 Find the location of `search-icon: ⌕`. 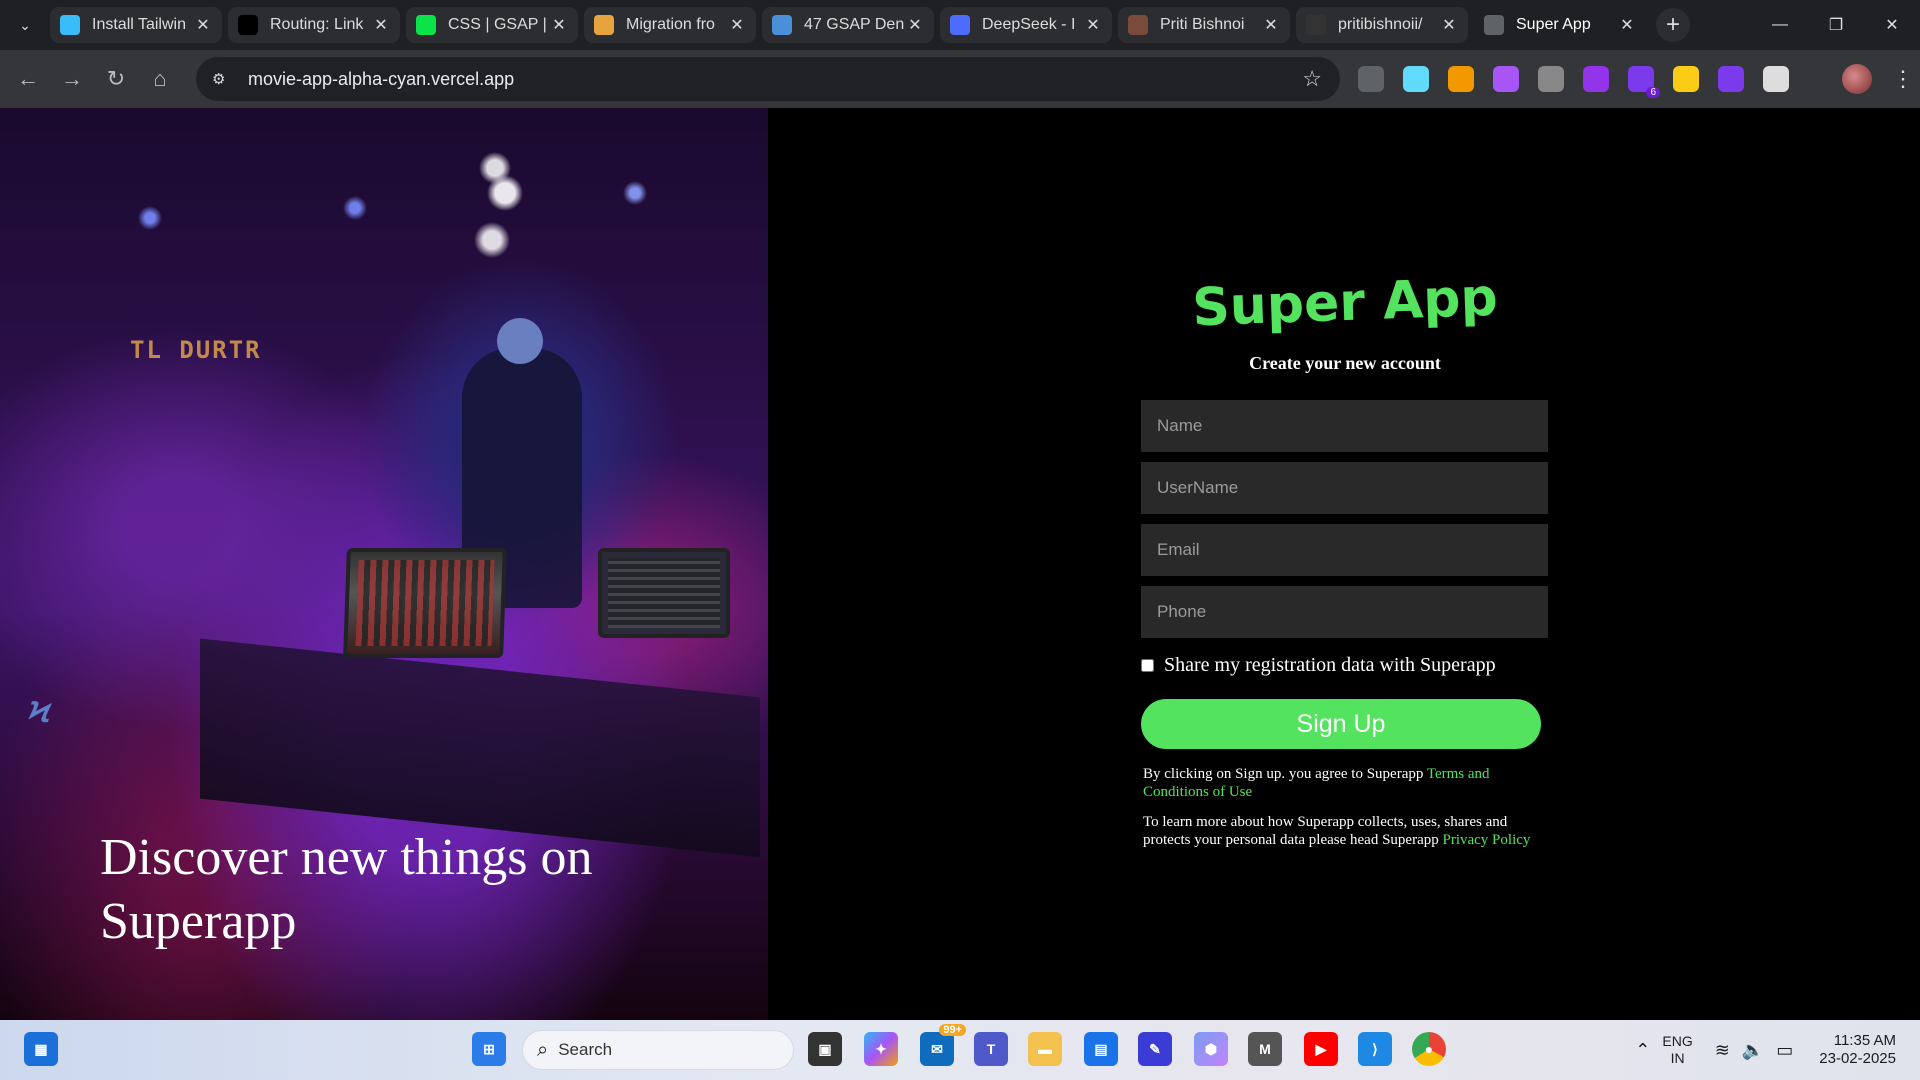

search-icon: ⌕ is located at coordinates (543, 1049).